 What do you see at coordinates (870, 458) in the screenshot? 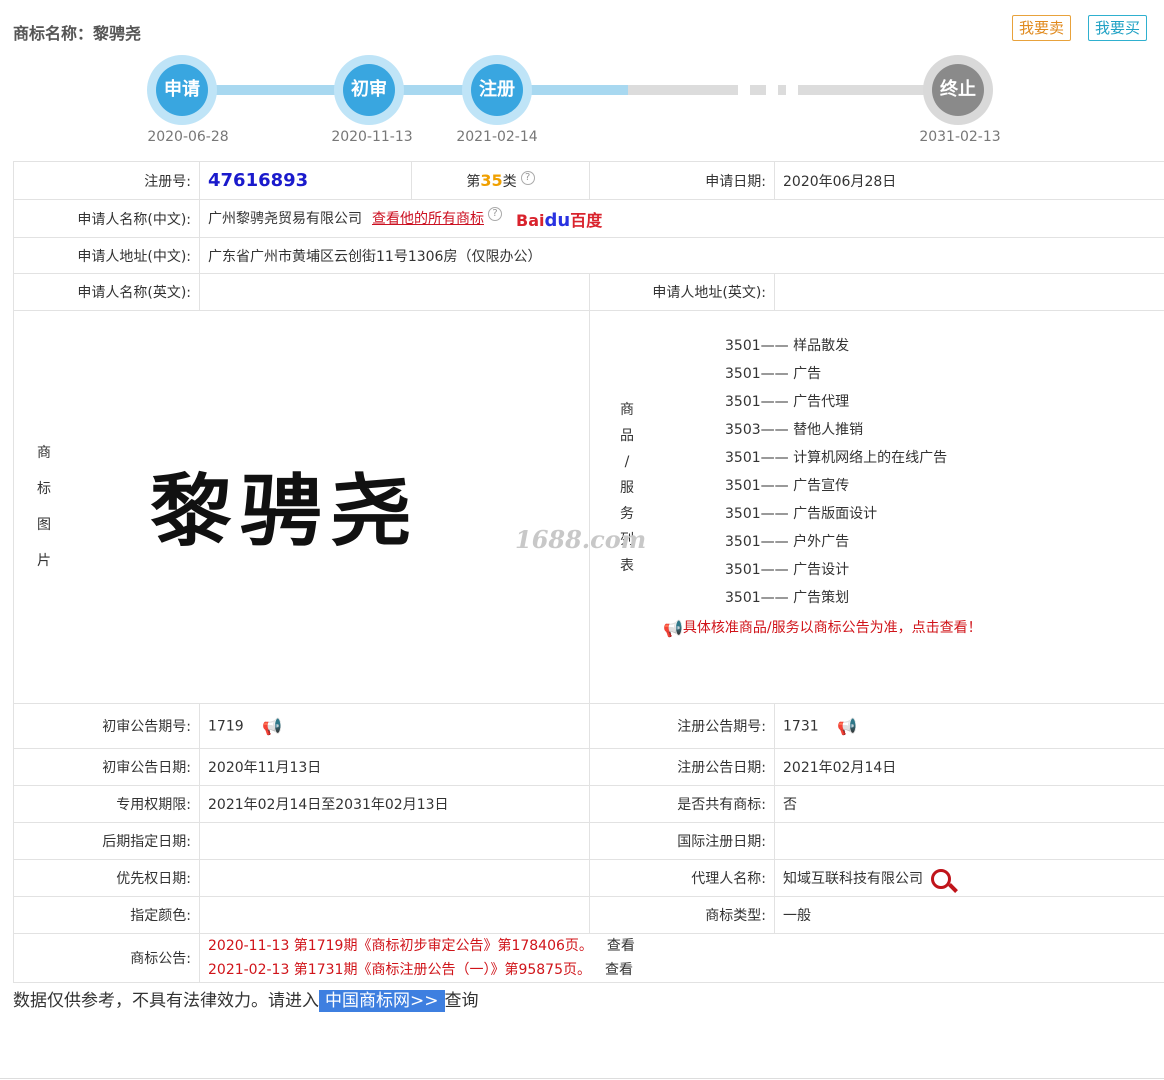
I see `service-name: 计算机网络上的在线广告` at bounding box center [870, 458].